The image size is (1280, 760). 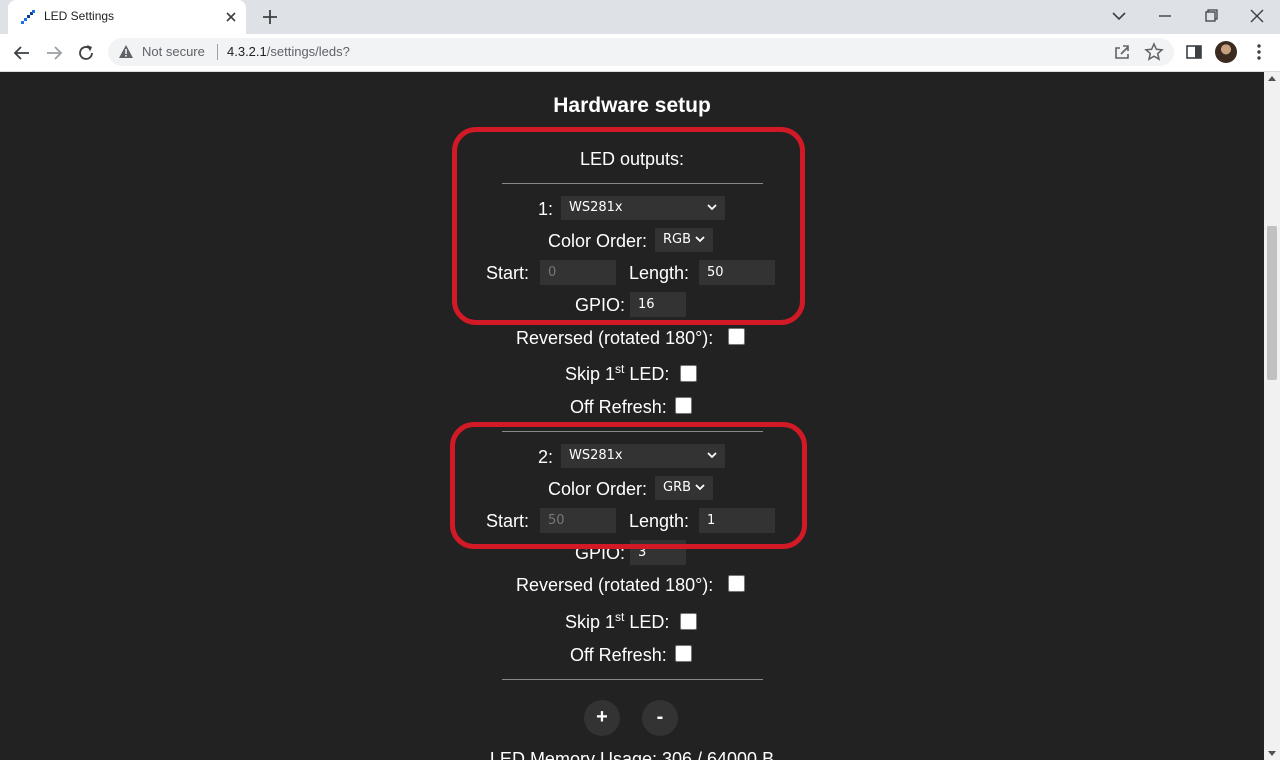 I want to click on output-2-gpio-input: 3, so click(x=658, y=552).